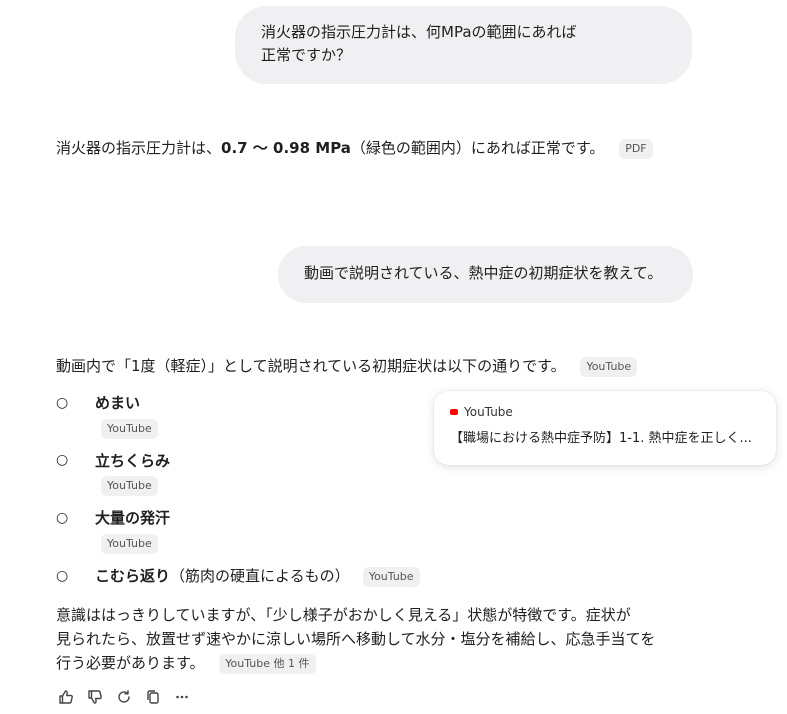  Describe the element at coordinates (181, 696) in the screenshot. I see `more-icon` at that location.